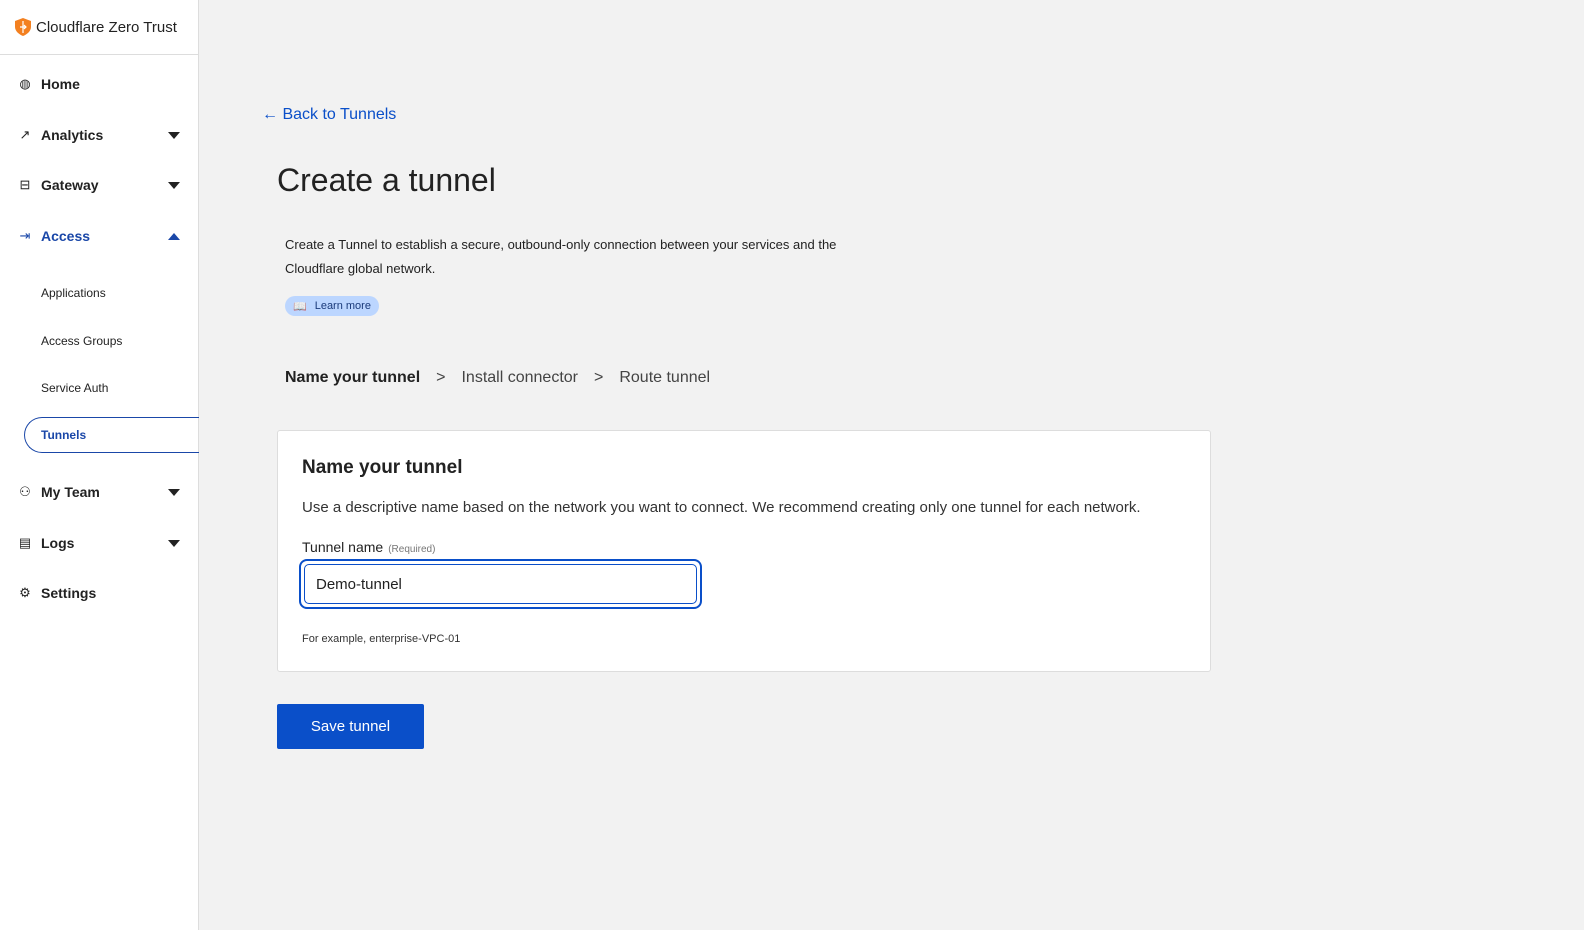  I want to click on tunnel-name-focus-ring, so click(500, 584).